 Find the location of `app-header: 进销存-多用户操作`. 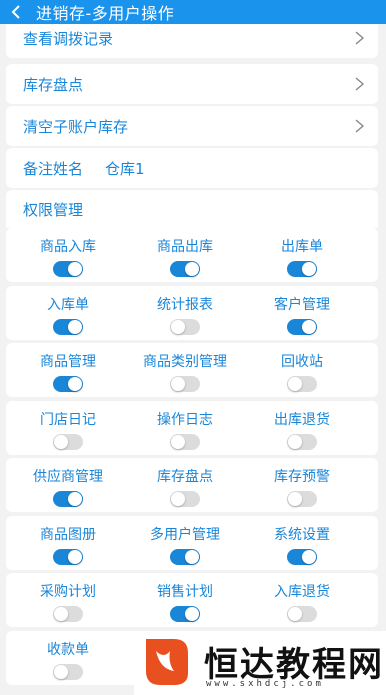

app-header: 进销存-多用户操作 is located at coordinates (193, 12).